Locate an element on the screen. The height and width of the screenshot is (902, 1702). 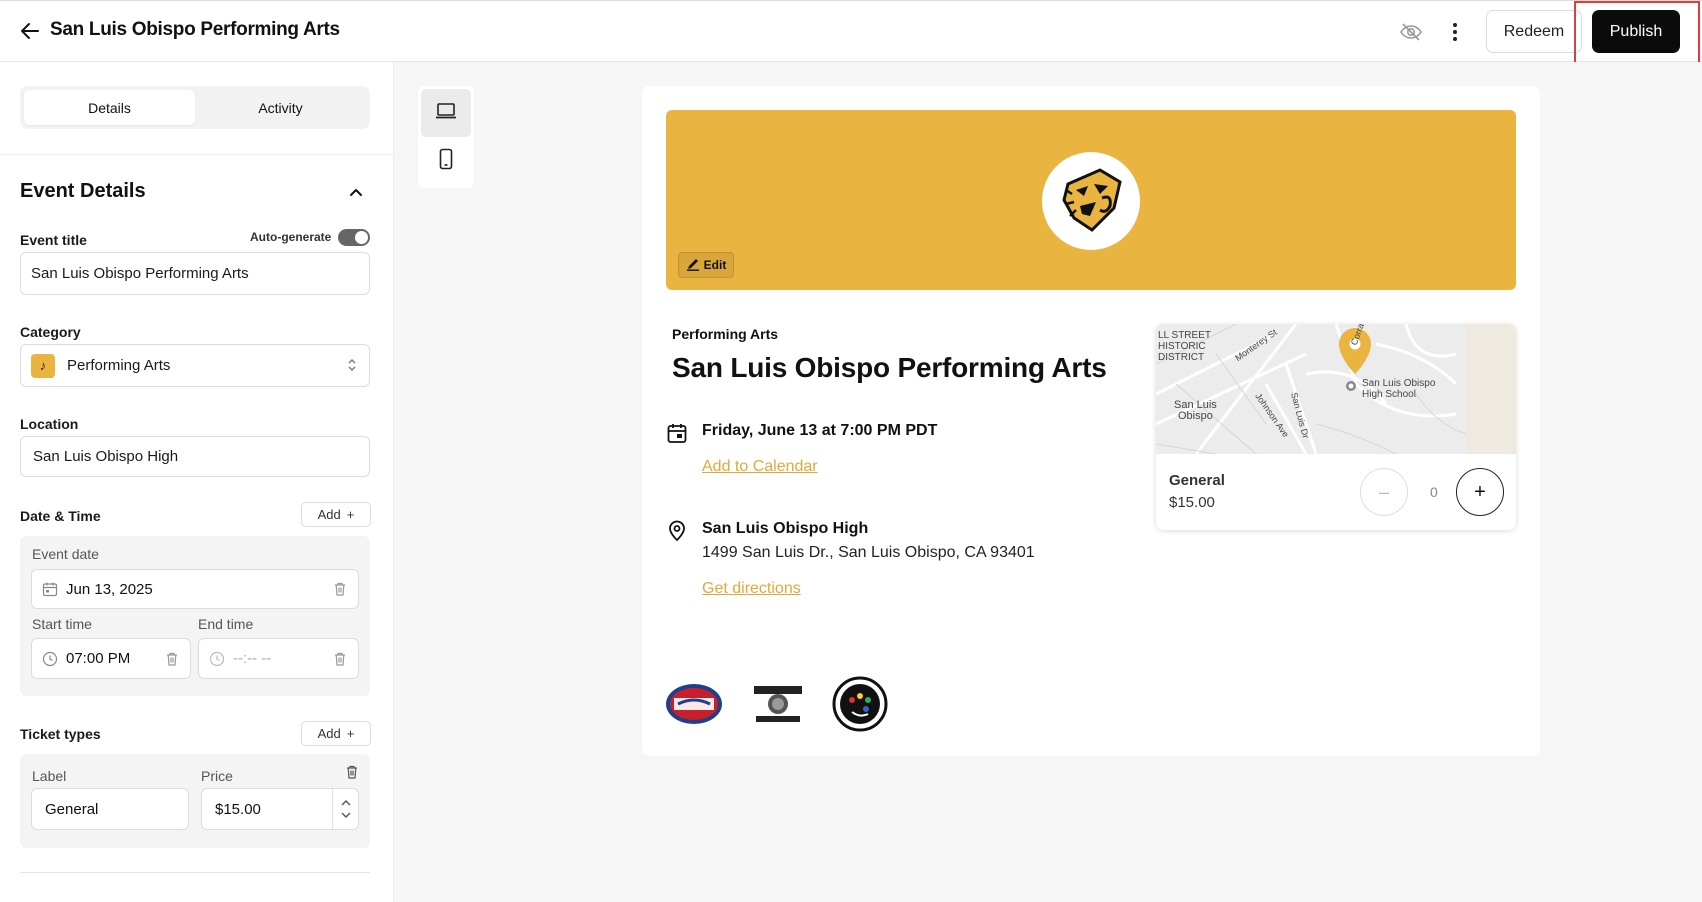
event-category: Performing Arts is located at coordinates (725, 334).